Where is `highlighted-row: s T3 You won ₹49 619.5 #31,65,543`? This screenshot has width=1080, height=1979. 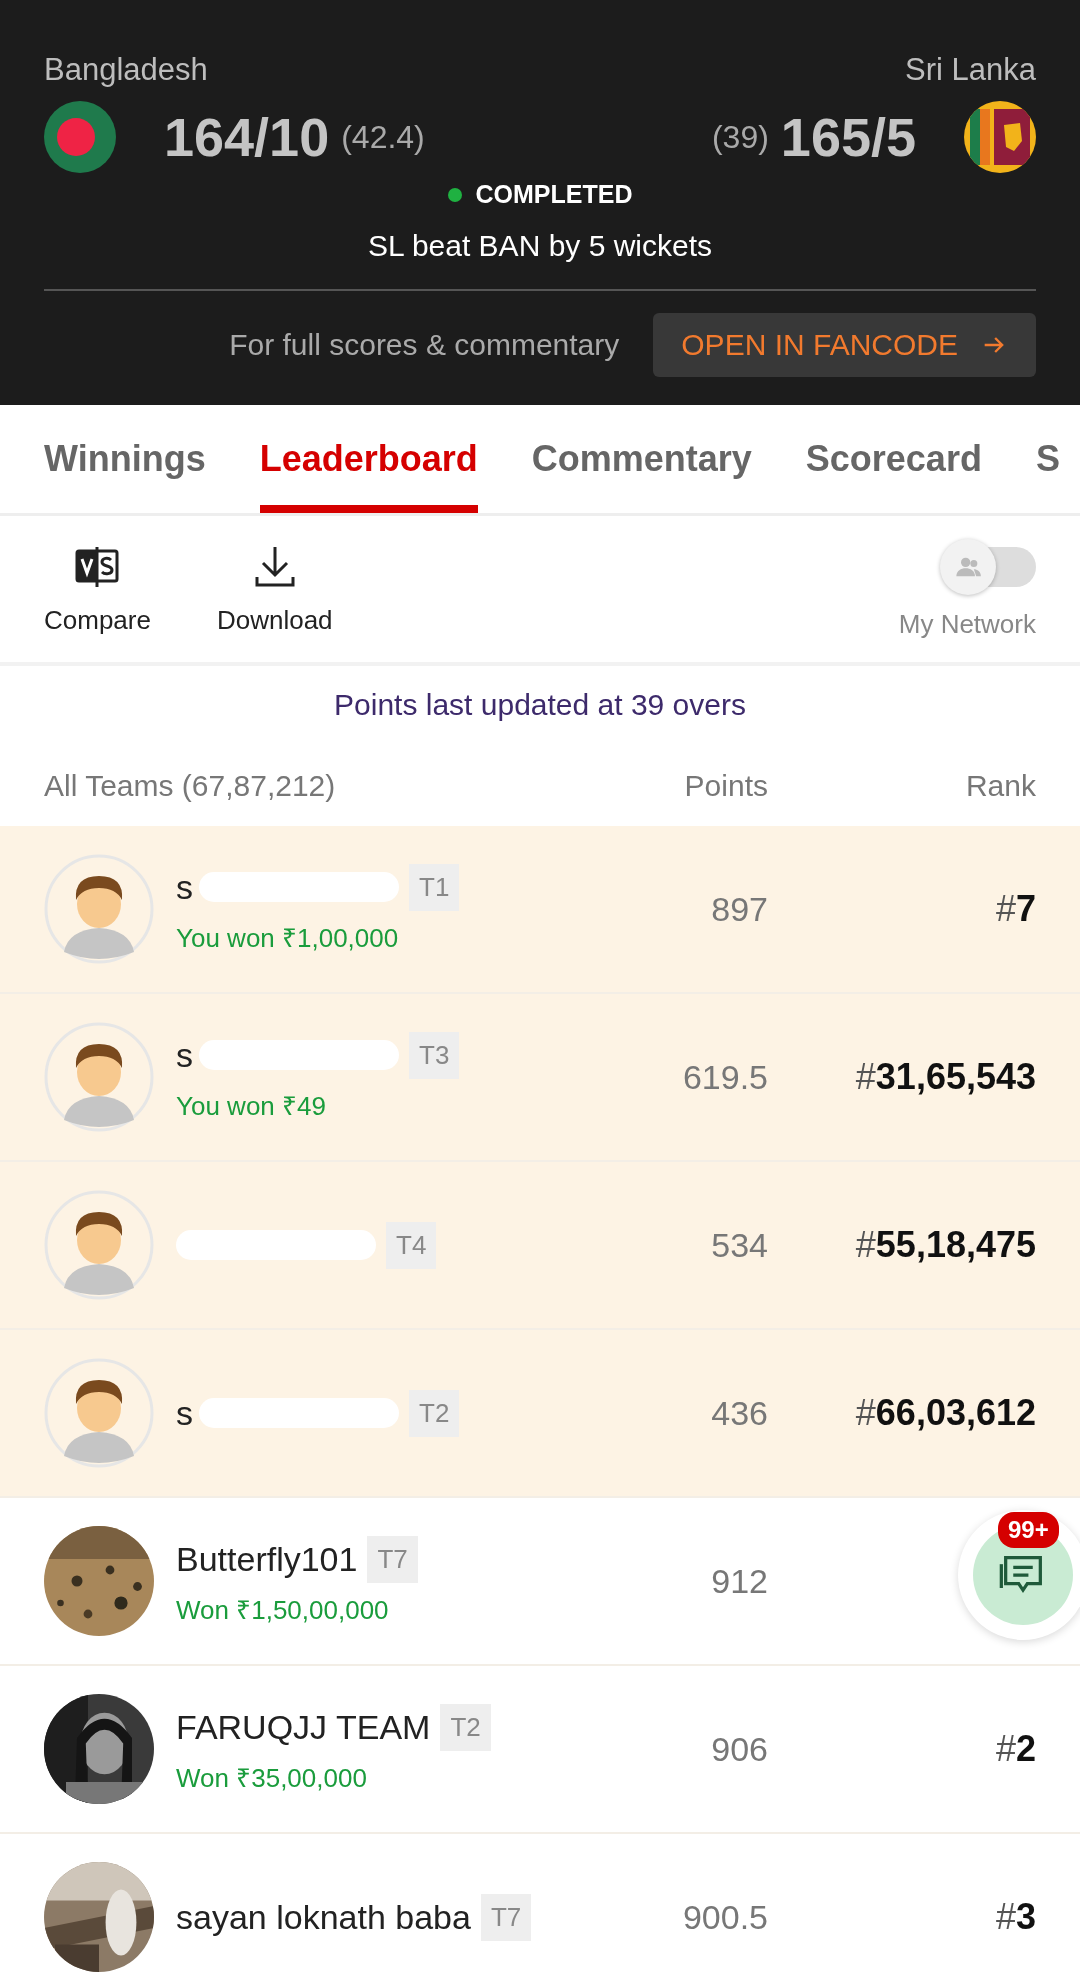 highlighted-row: s T3 You won ₹49 619.5 #31,65,543 is located at coordinates (540, 1078).